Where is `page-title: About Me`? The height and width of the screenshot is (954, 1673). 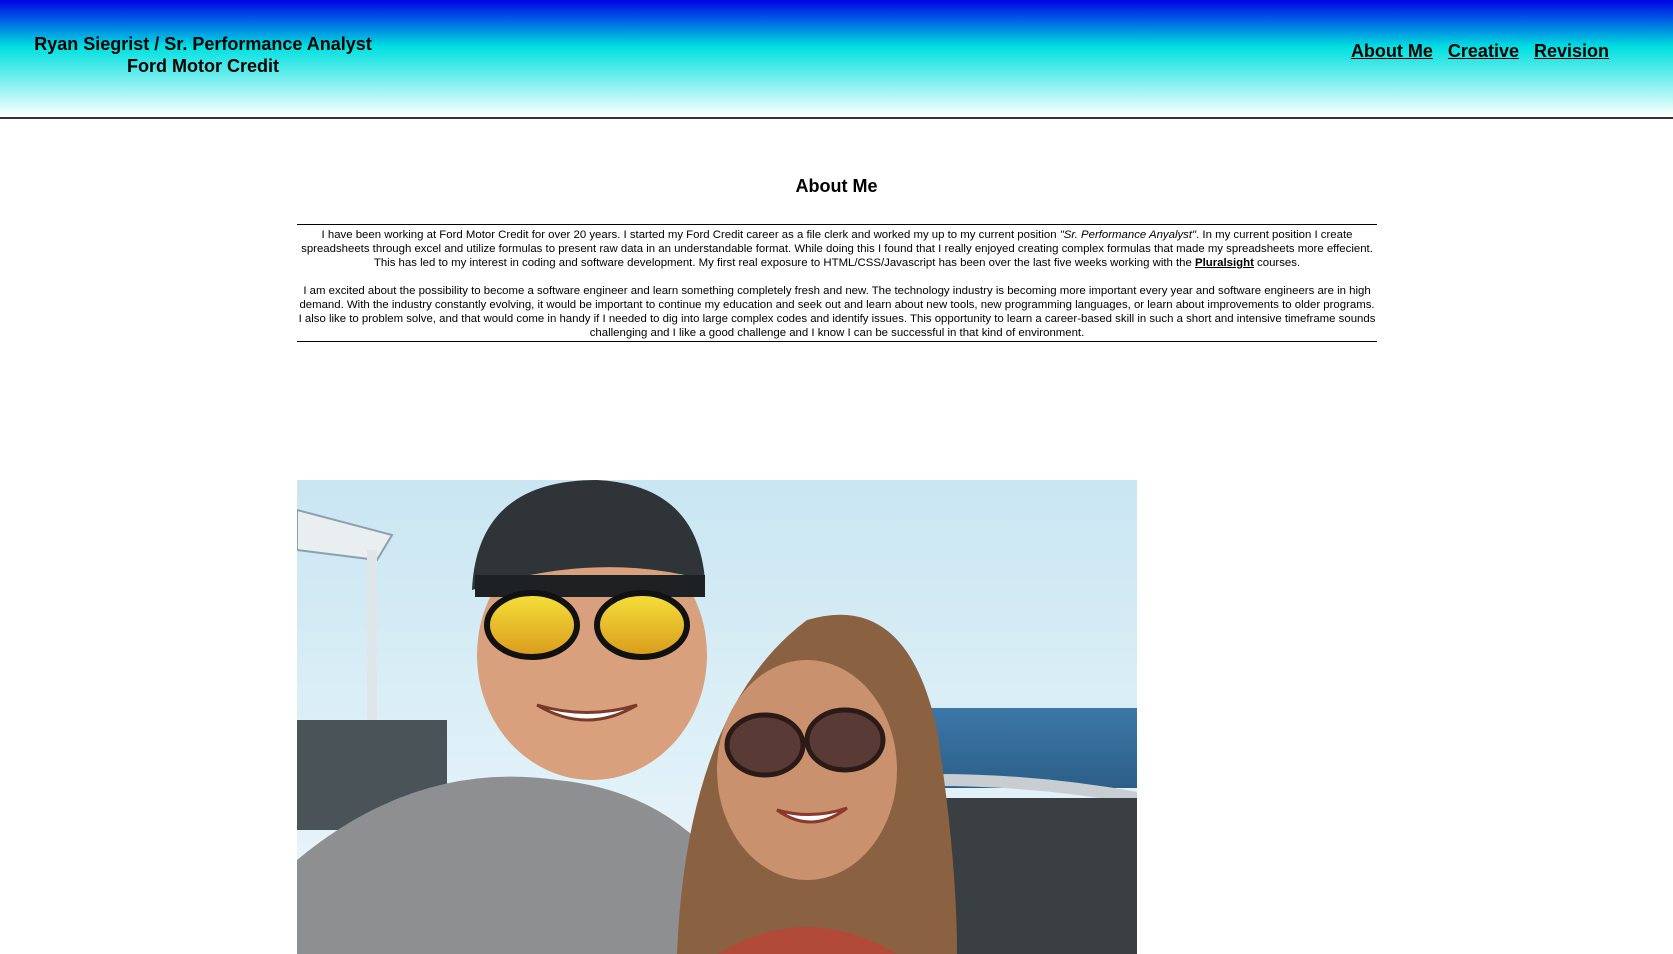 page-title: About Me is located at coordinates (836, 186).